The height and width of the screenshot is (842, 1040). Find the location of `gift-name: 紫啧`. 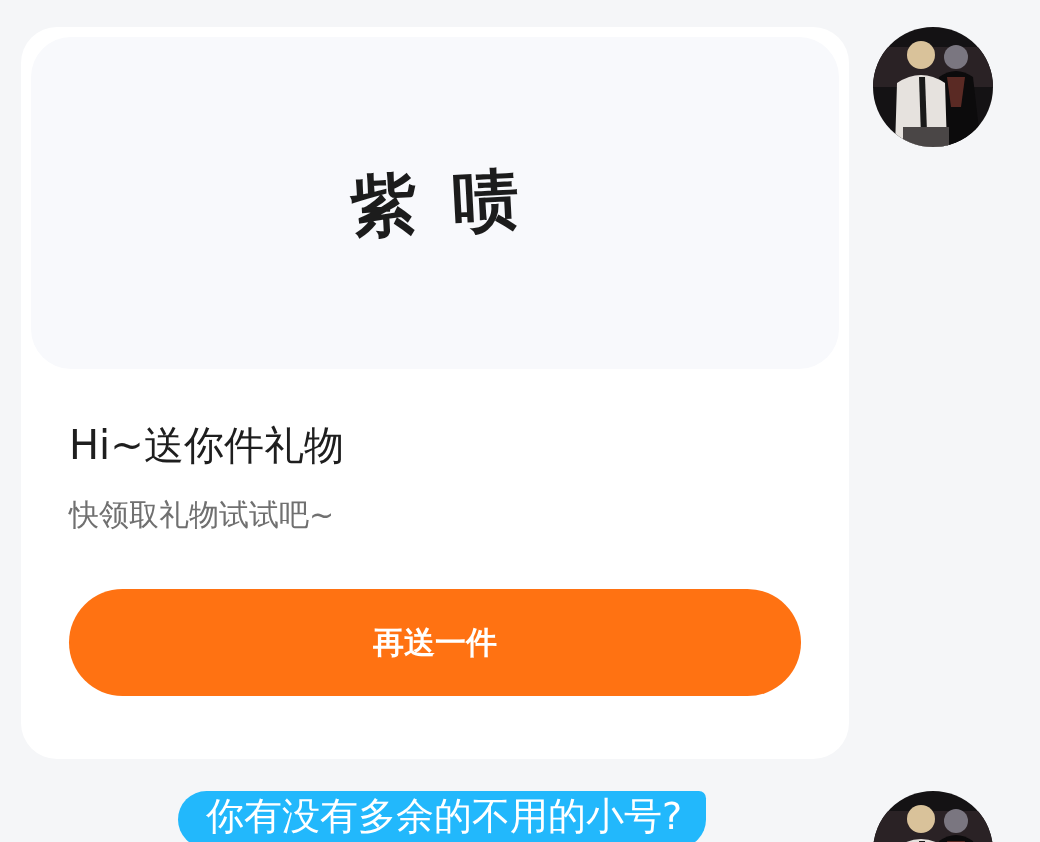

gift-name: 紫啧 is located at coordinates (453, 203).